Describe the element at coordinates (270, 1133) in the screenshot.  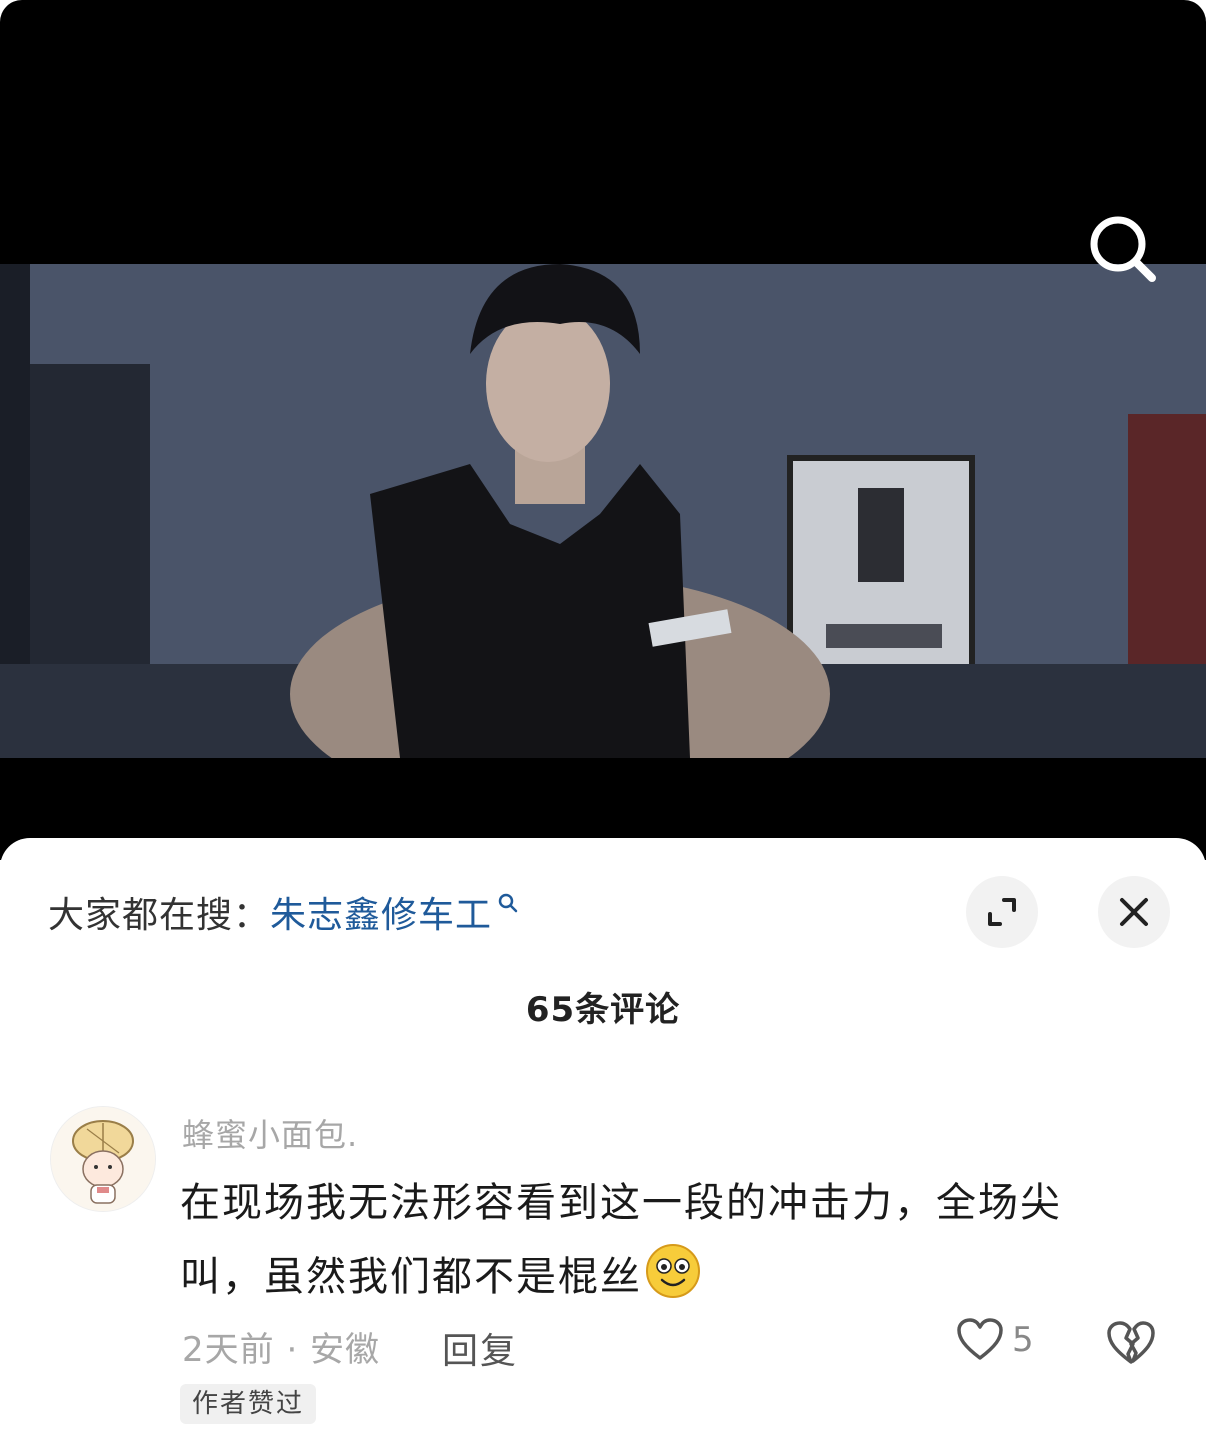
I see `comment-username: 蜂蜜小面包.` at that location.